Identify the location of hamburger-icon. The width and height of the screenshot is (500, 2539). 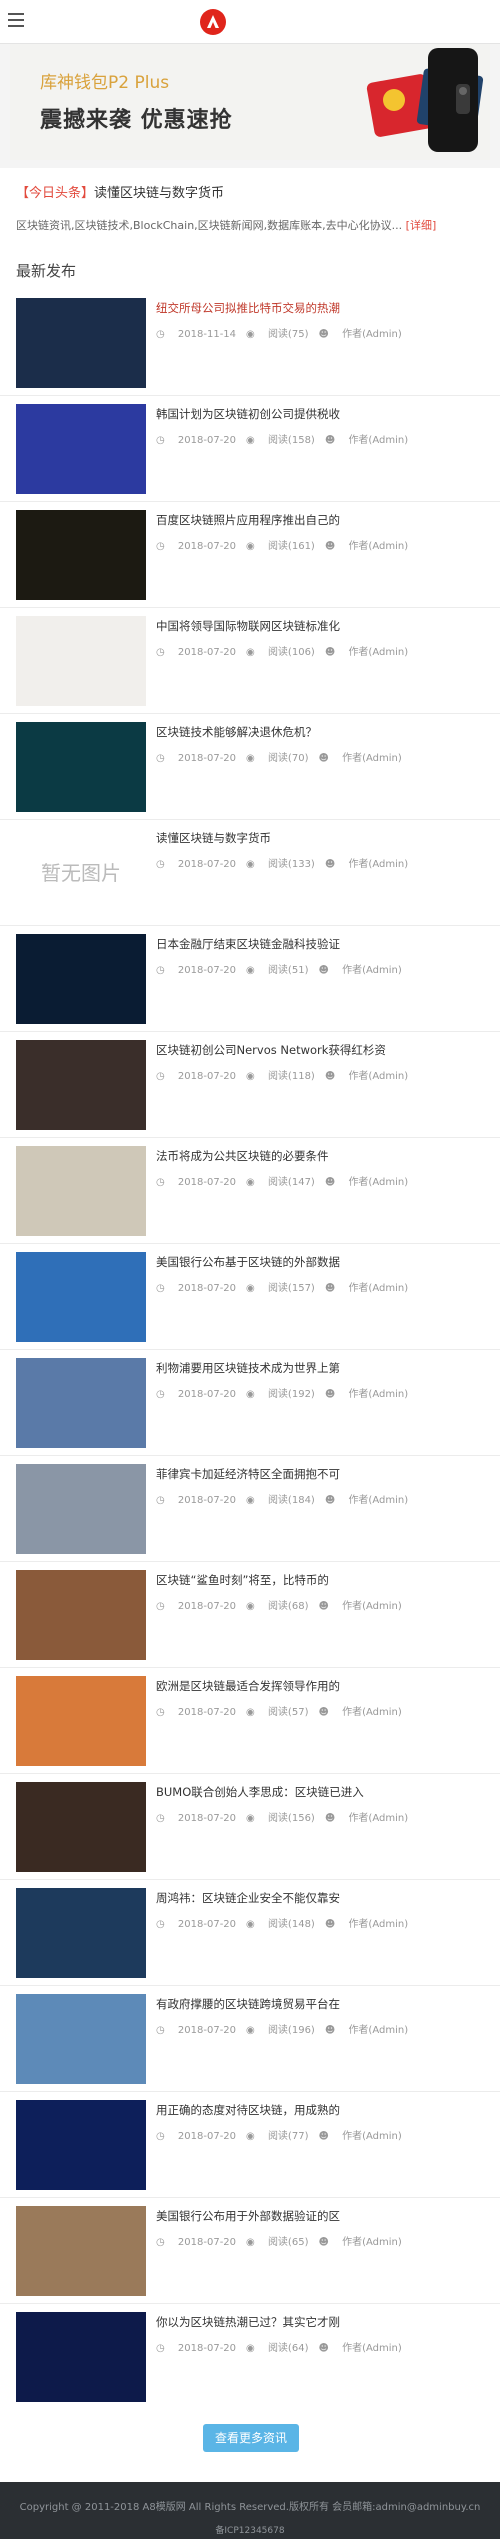
(16, 20).